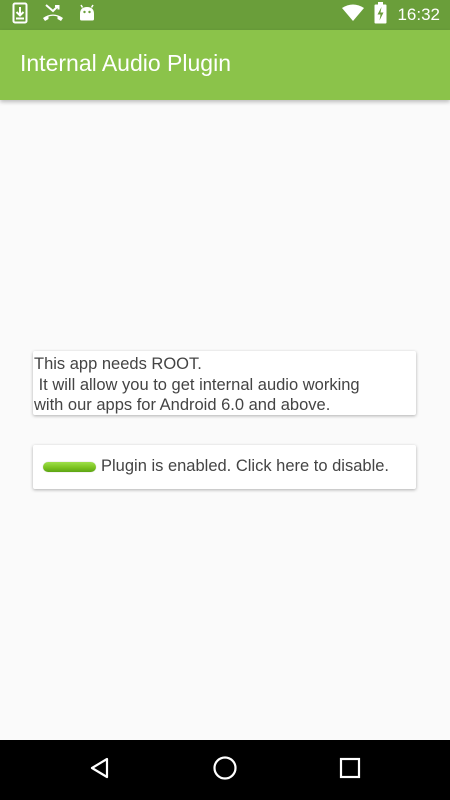 Image resolution: width=450 pixels, height=800 pixels. Describe the element at coordinates (87, 15) in the screenshot. I see `android-icon` at that location.